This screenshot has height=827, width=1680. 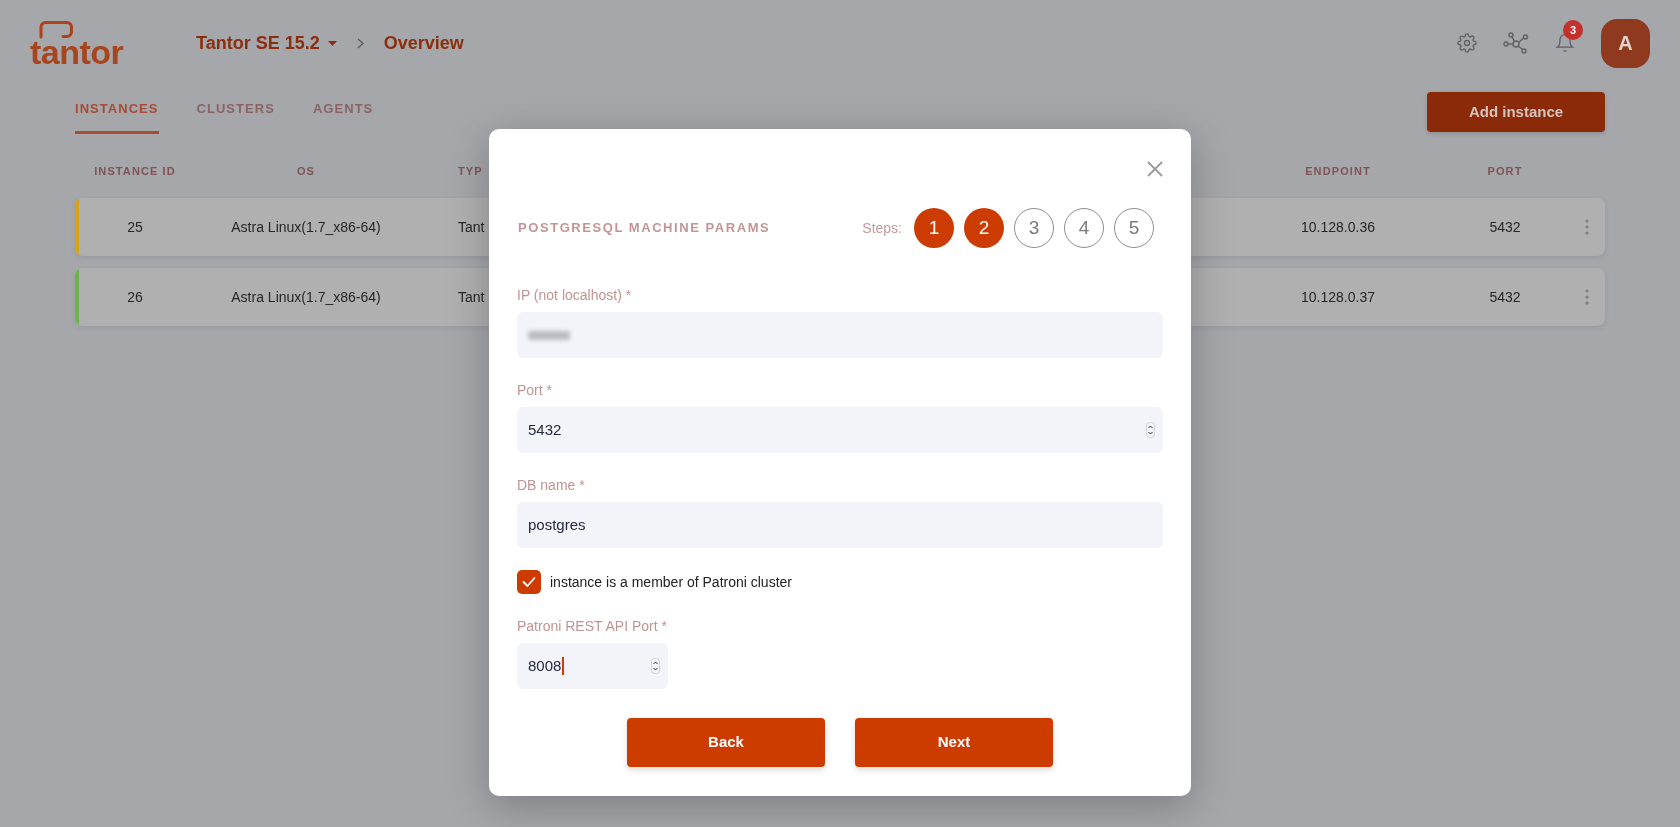 I want to click on field-label: IP (not localhost) *, so click(x=575, y=295).